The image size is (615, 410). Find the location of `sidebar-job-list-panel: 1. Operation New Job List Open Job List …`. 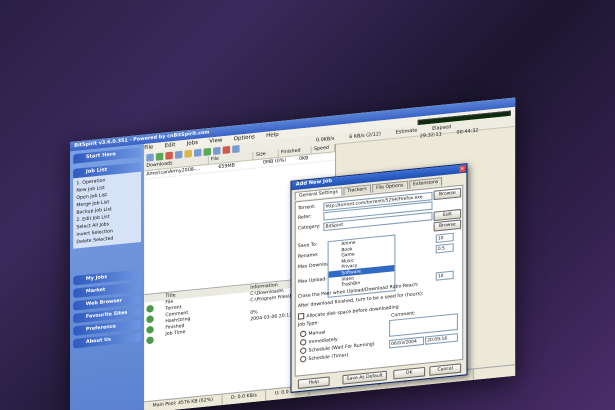

sidebar-job-list-panel: 1. Operation New Job List Open Job List … is located at coordinates (107, 210).